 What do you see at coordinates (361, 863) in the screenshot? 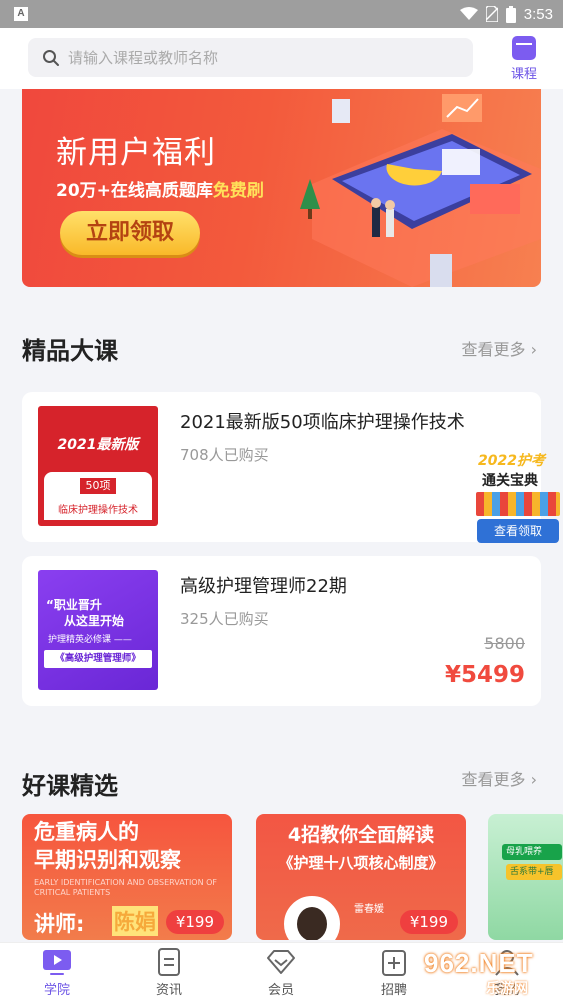
I see `card-subtitle: 《护理十八项核心制度》` at bounding box center [361, 863].